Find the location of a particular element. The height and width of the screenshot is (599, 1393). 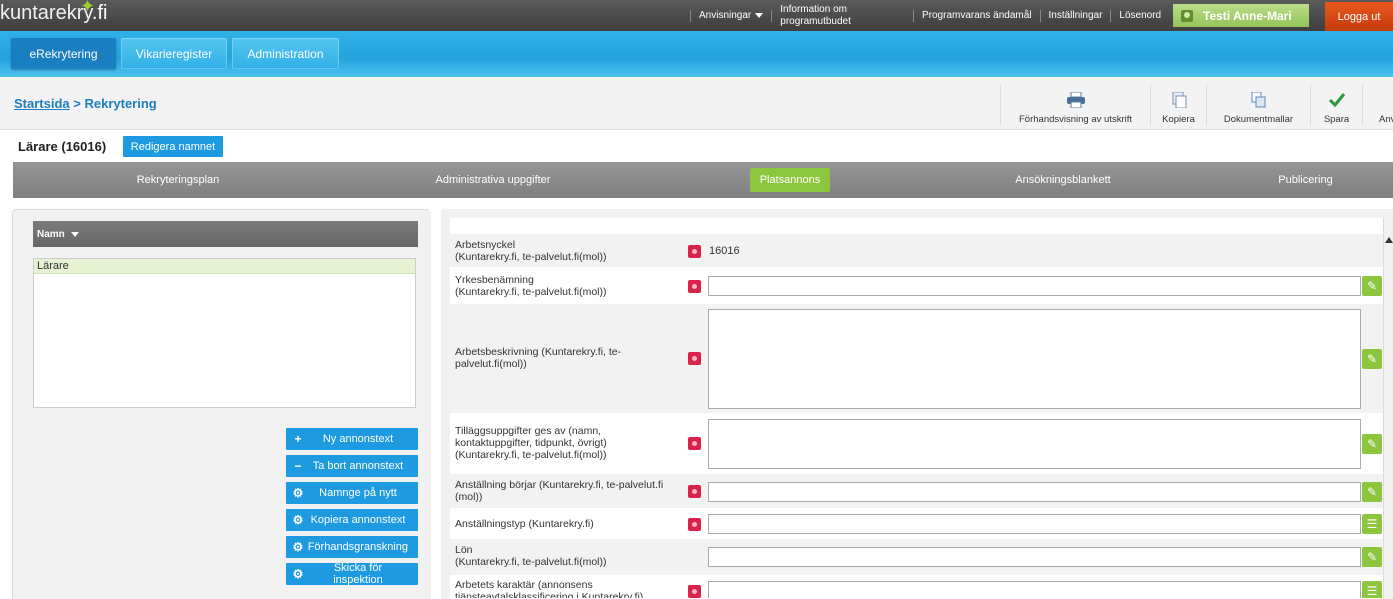

list-item: Lärare is located at coordinates (224, 266).